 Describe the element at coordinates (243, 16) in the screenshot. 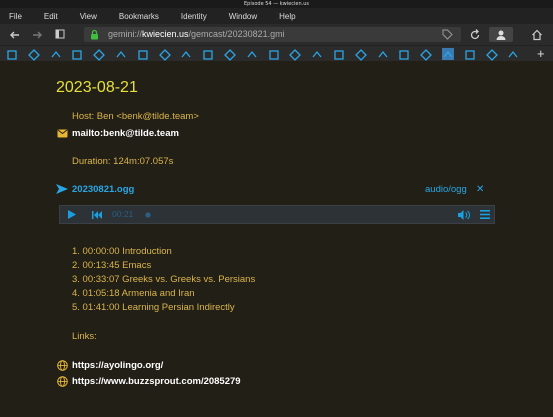

I see `menu-window: Window` at that location.